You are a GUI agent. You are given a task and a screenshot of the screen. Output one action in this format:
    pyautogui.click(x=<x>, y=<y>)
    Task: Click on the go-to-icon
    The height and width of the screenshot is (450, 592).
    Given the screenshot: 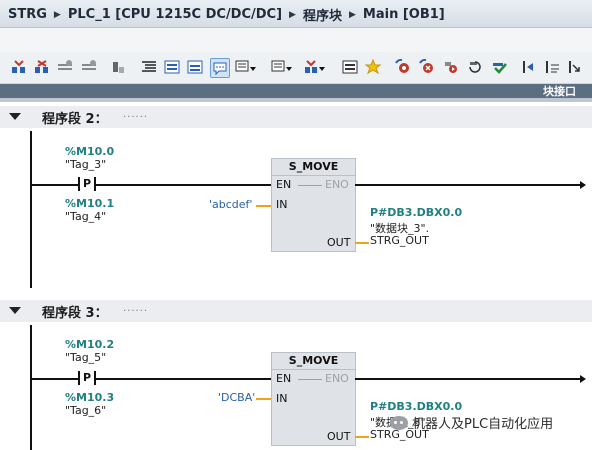 What is the action you would take?
    pyautogui.click(x=315, y=67)
    